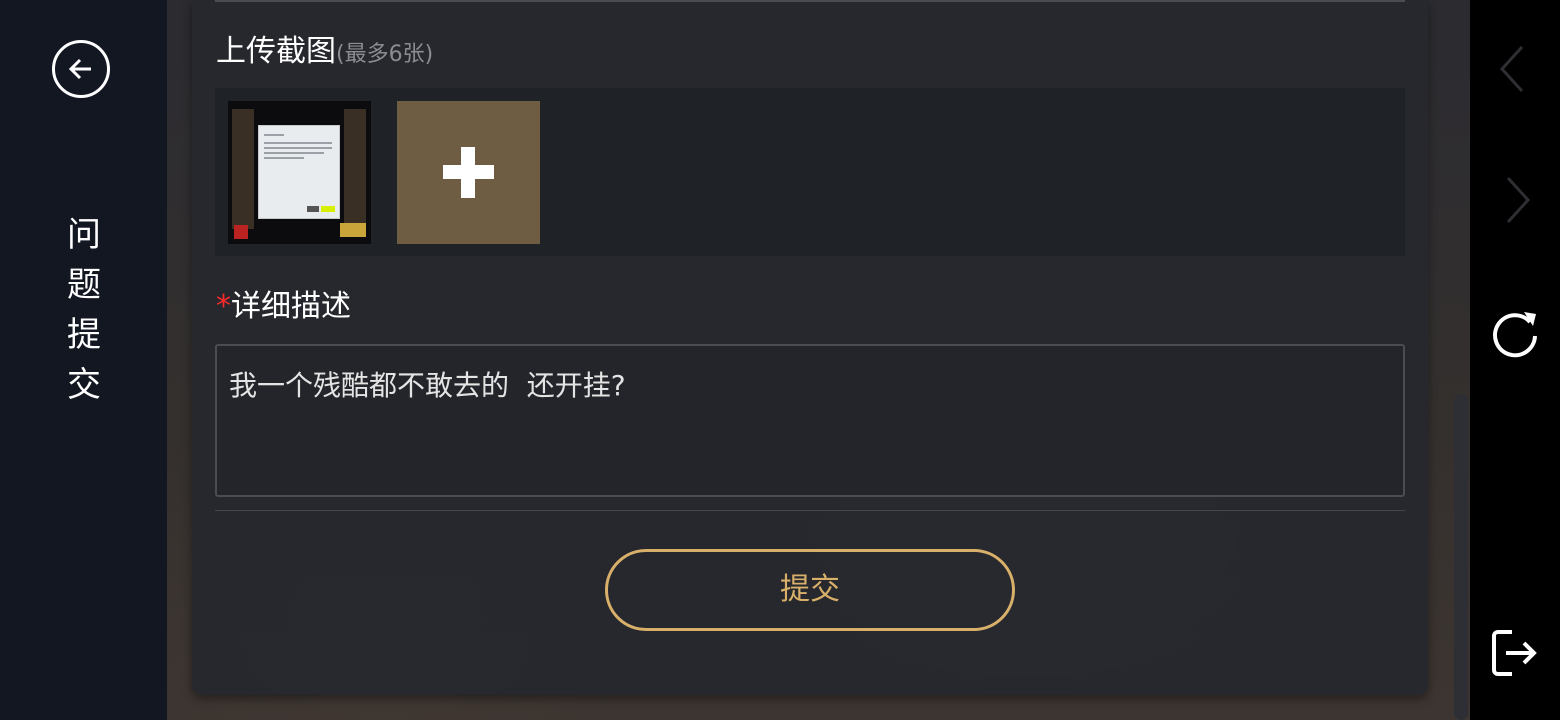 This screenshot has height=720, width=1560. I want to click on exit-icon, so click(1515, 653).